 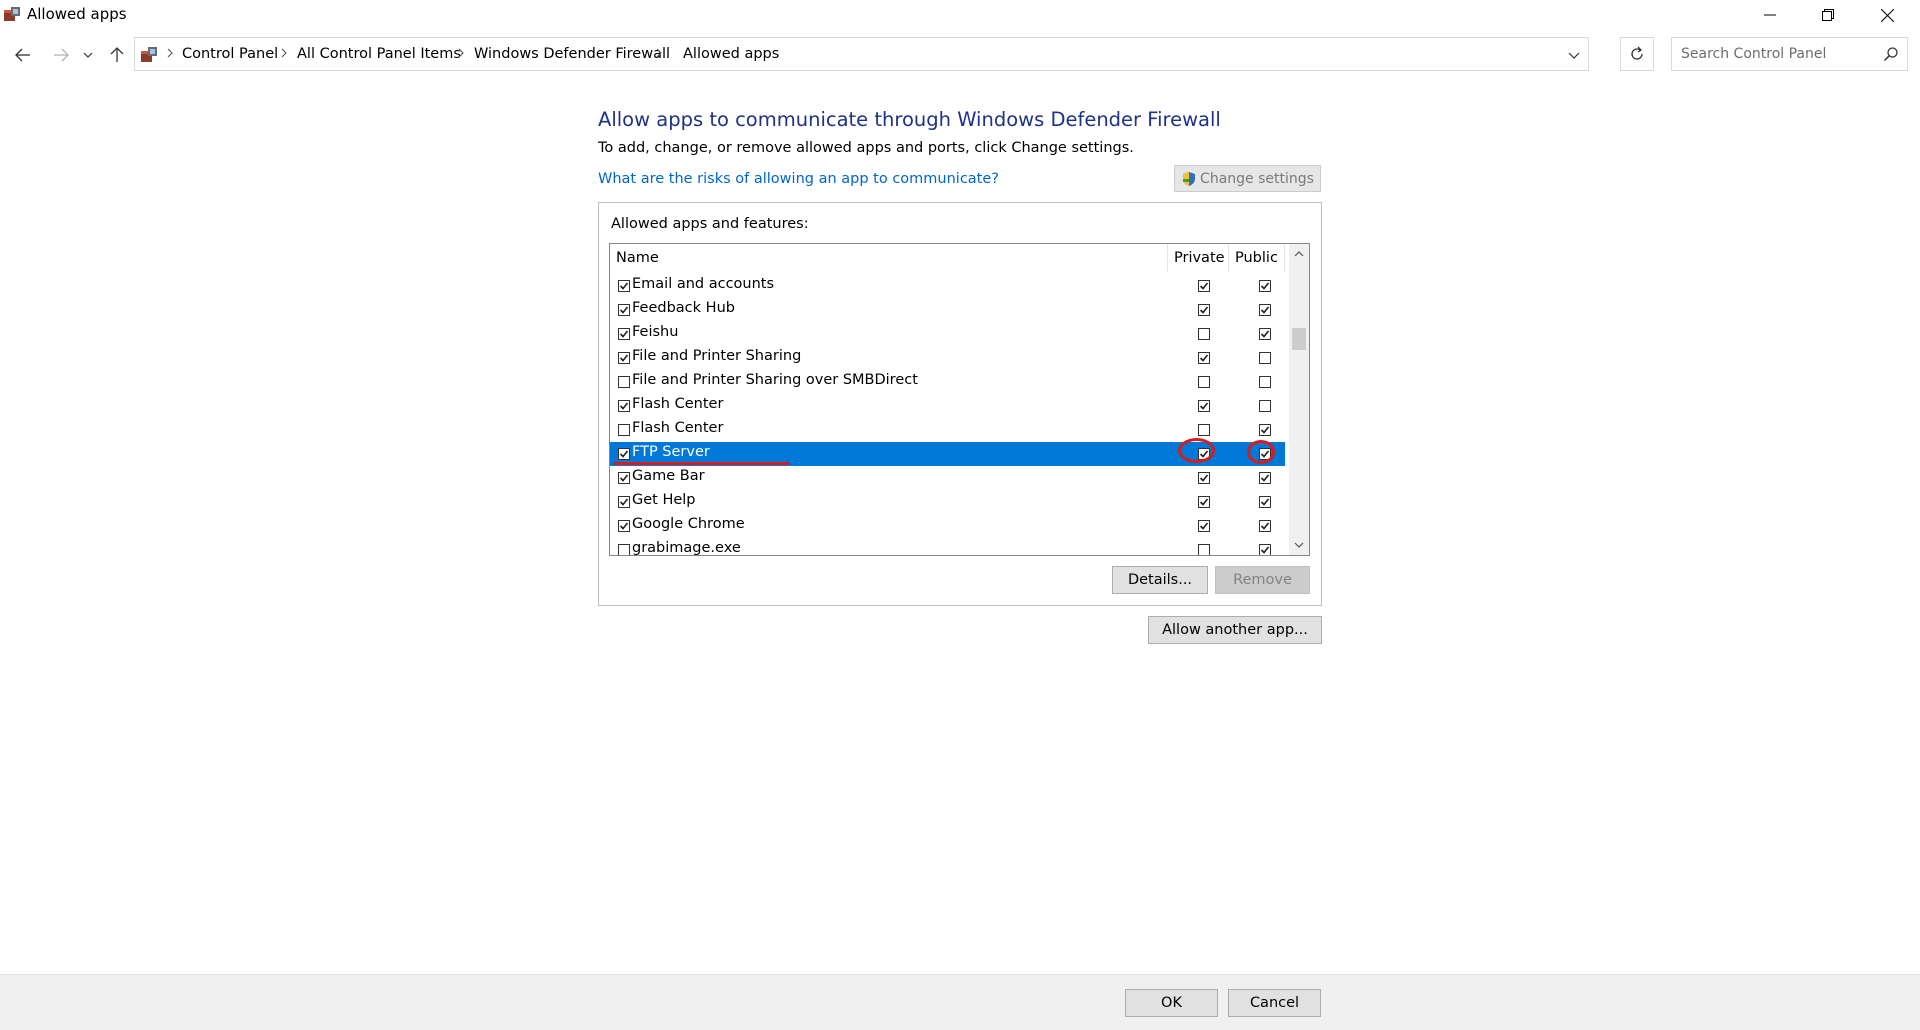 What do you see at coordinates (1828, 15) in the screenshot?
I see `restore-button` at bounding box center [1828, 15].